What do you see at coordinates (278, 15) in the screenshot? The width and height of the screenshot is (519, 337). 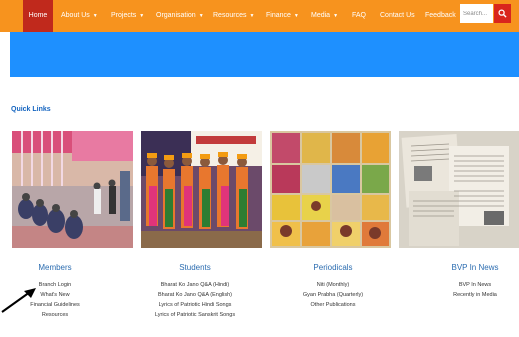 I see `nav-finance-label: Finance` at bounding box center [278, 15].